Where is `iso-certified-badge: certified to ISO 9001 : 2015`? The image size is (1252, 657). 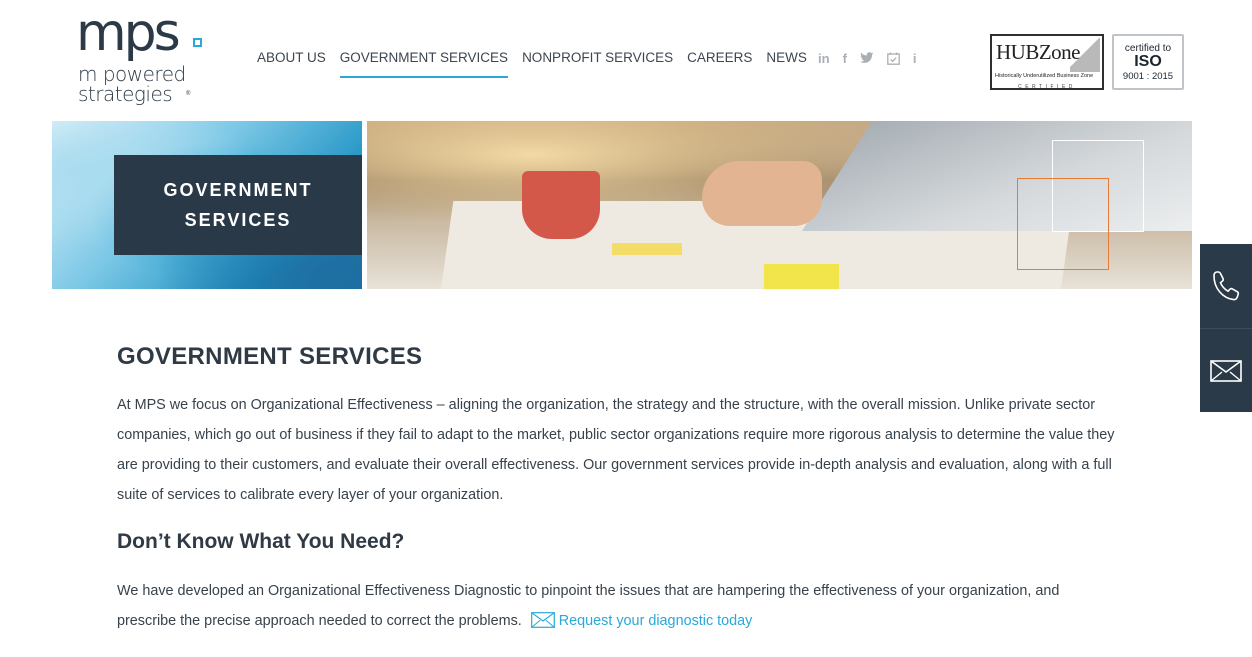 iso-certified-badge: certified to ISO 9001 : 2015 is located at coordinates (1148, 62).